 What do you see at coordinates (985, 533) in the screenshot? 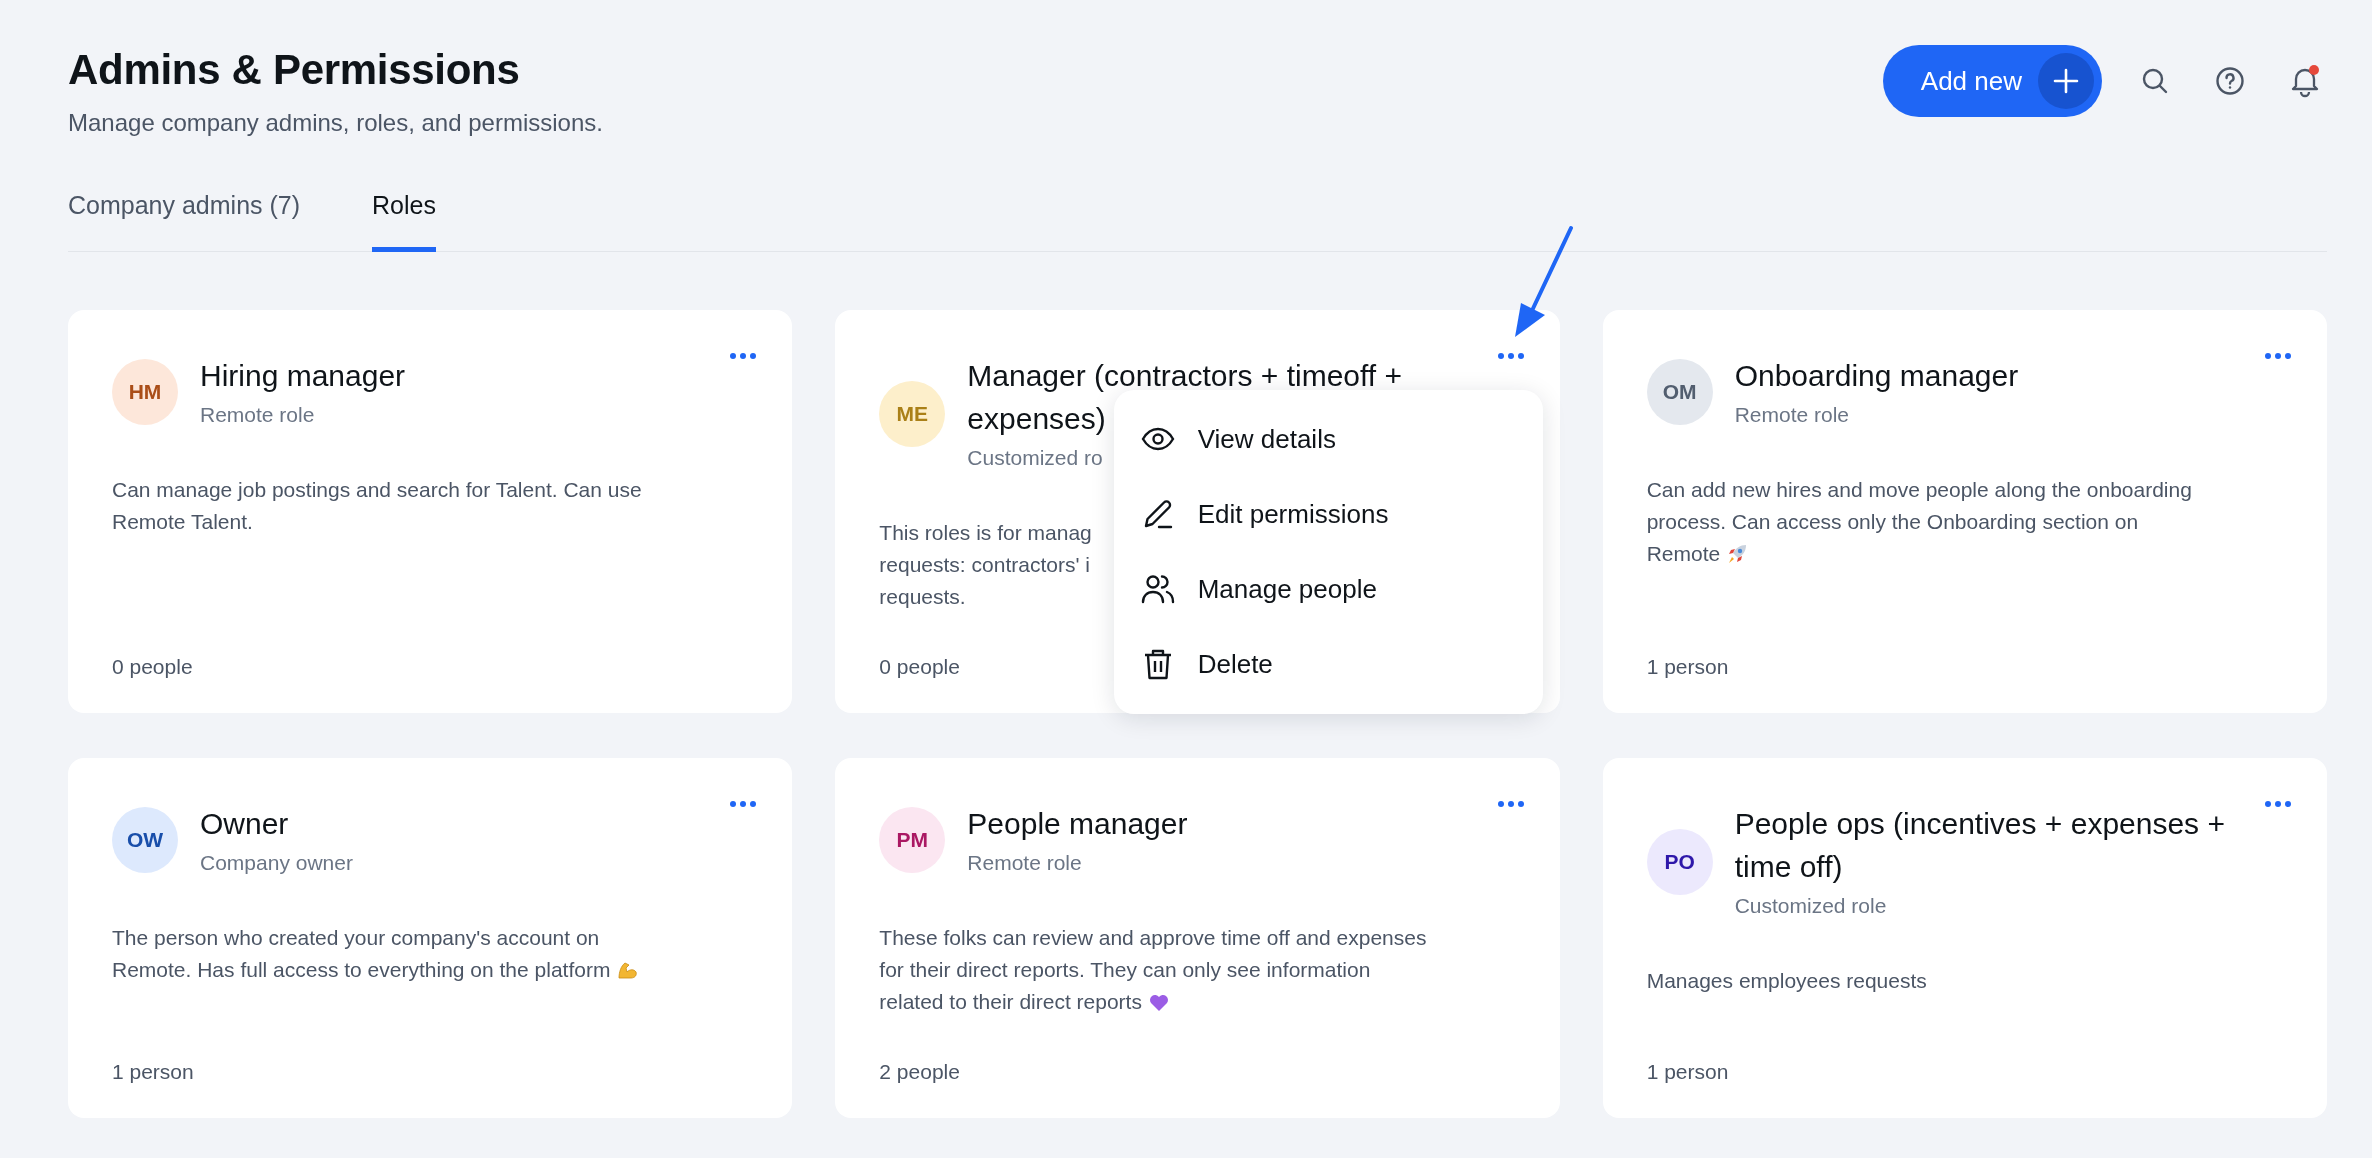
I see `role-description: This roles is for manag` at bounding box center [985, 533].